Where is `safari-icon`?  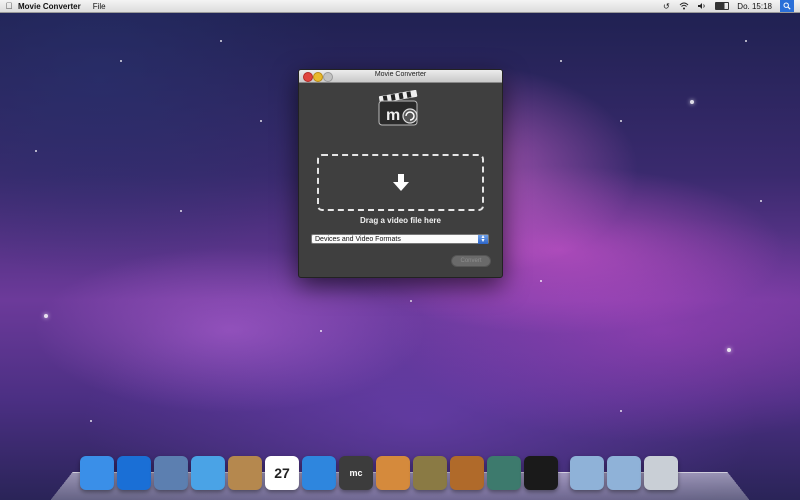 safari-icon is located at coordinates (208, 473).